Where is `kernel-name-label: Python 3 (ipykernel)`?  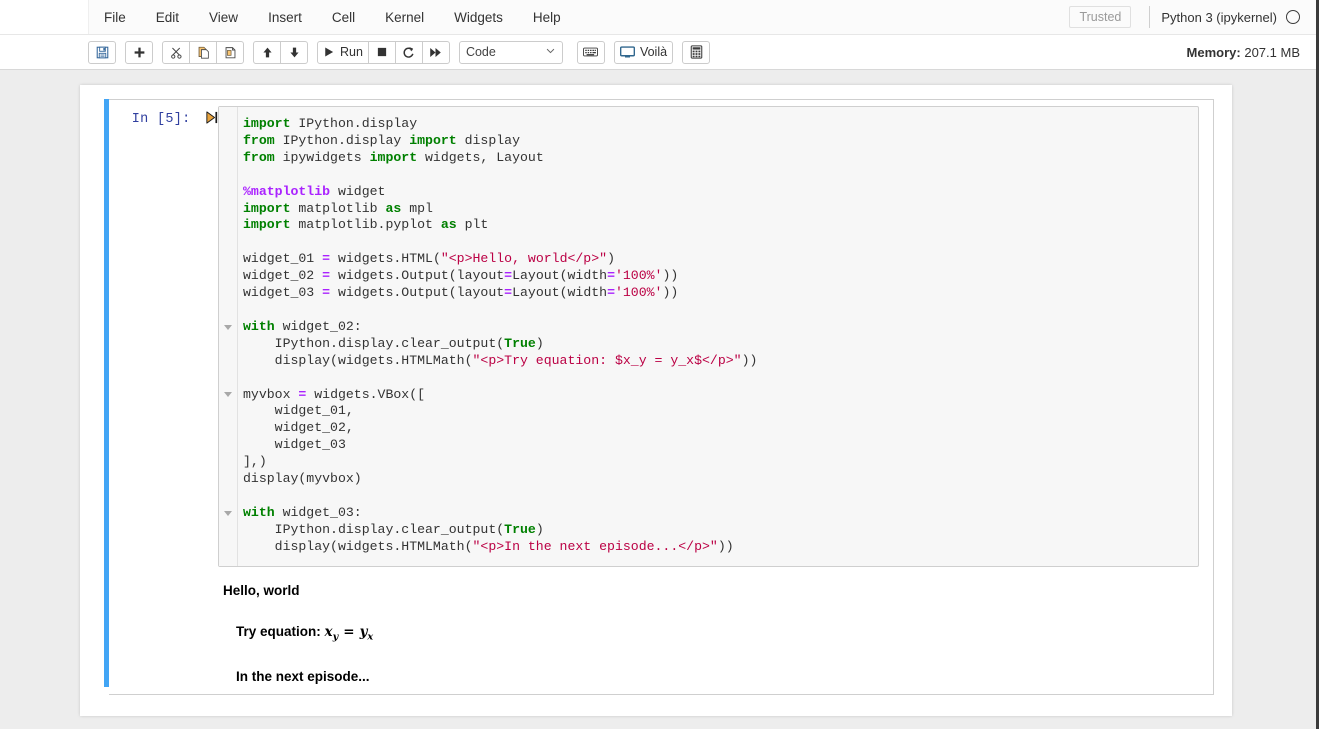
kernel-name-label: Python 3 (ipykernel) is located at coordinates (1219, 17).